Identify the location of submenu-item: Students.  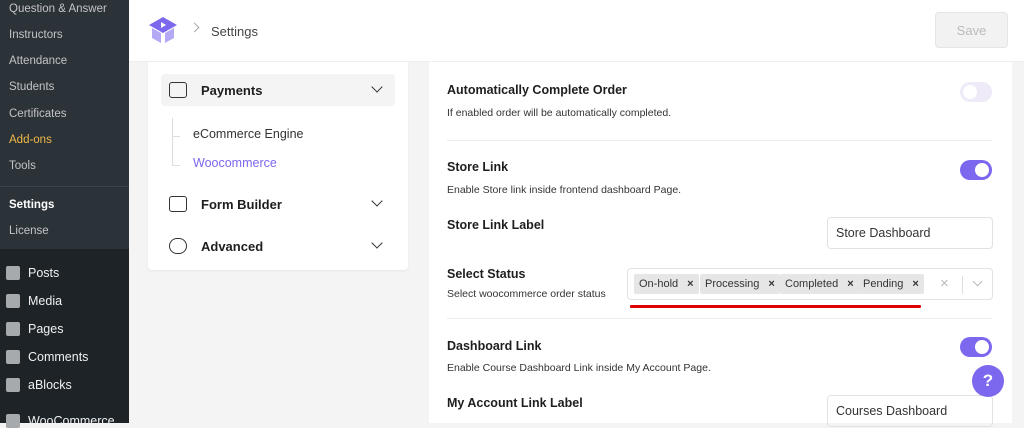
(31, 87).